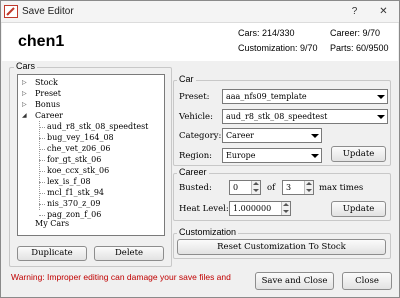 The height and width of the screenshot is (298, 400). I want to click on vehicle-select: aud_r8_stk_08_speedtest, so click(305, 116).